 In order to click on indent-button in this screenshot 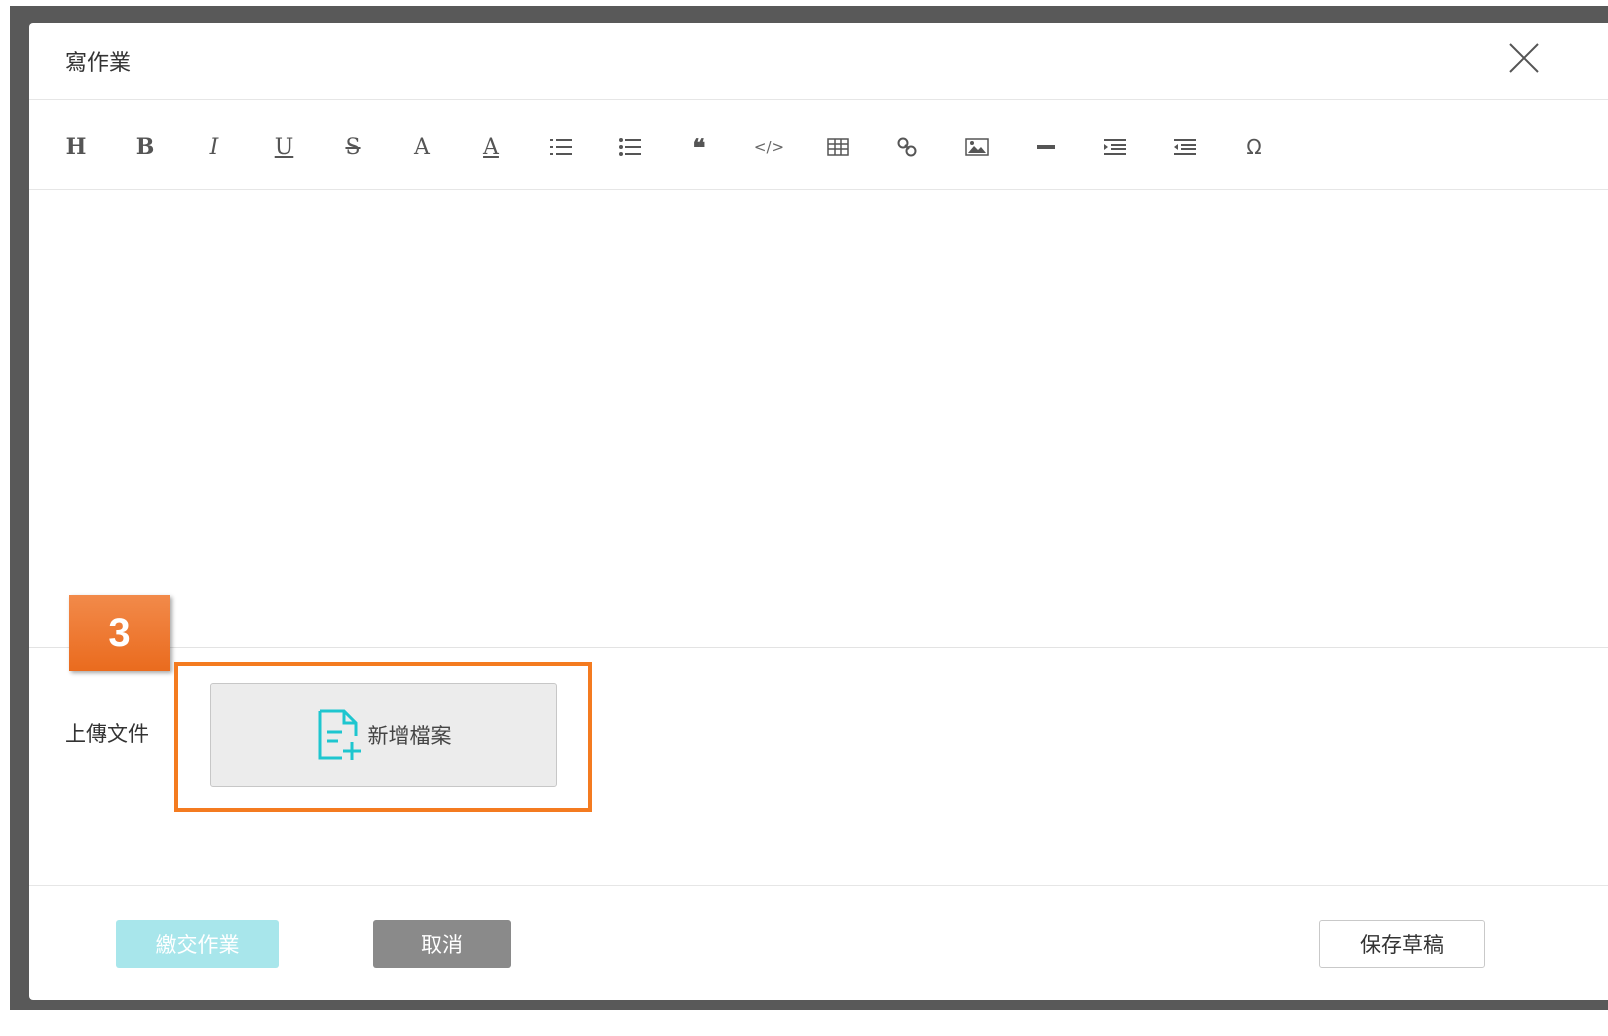, I will do `click(1115, 147)`.